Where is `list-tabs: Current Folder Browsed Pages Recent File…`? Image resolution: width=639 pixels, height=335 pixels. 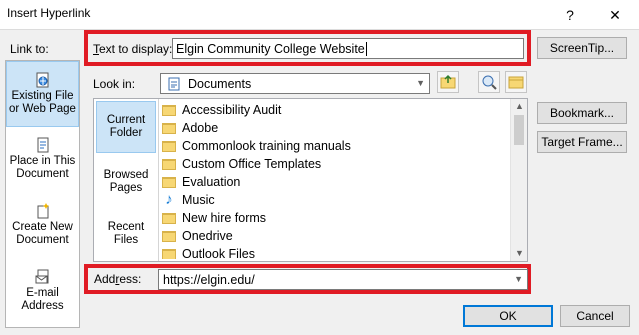 list-tabs: Current Folder Browsed Pages Recent File… is located at coordinates (126, 180).